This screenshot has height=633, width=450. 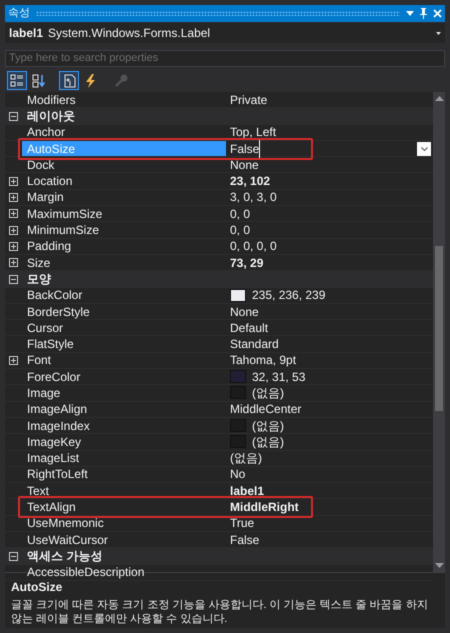 I want to click on categorized-icon, so click(x=17, y=80).